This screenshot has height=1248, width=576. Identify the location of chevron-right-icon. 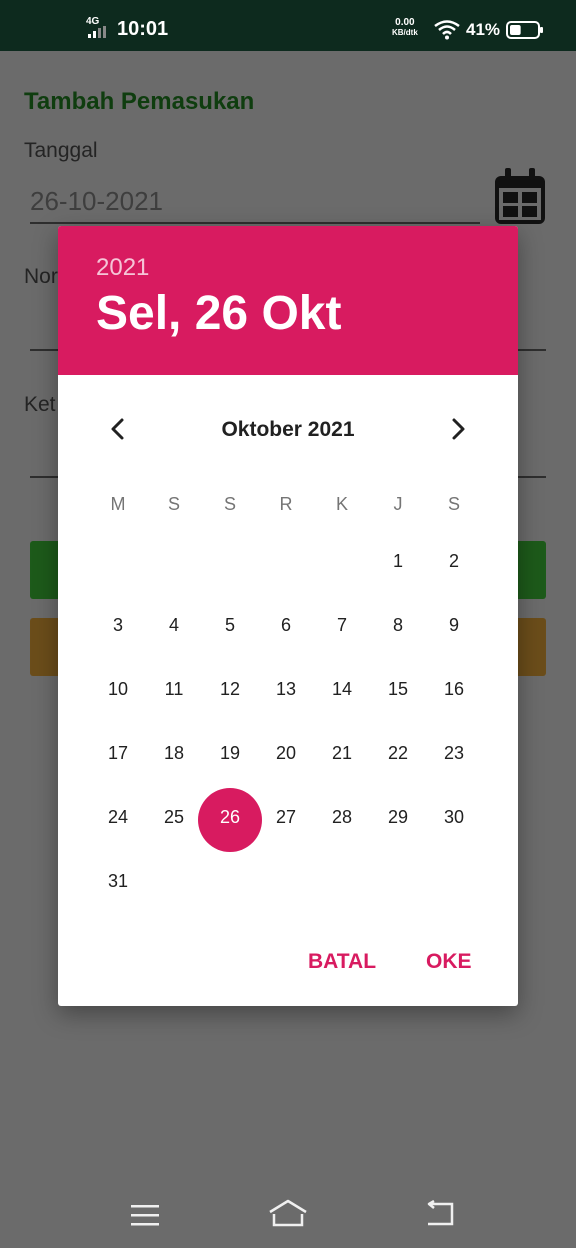
(458, 429).